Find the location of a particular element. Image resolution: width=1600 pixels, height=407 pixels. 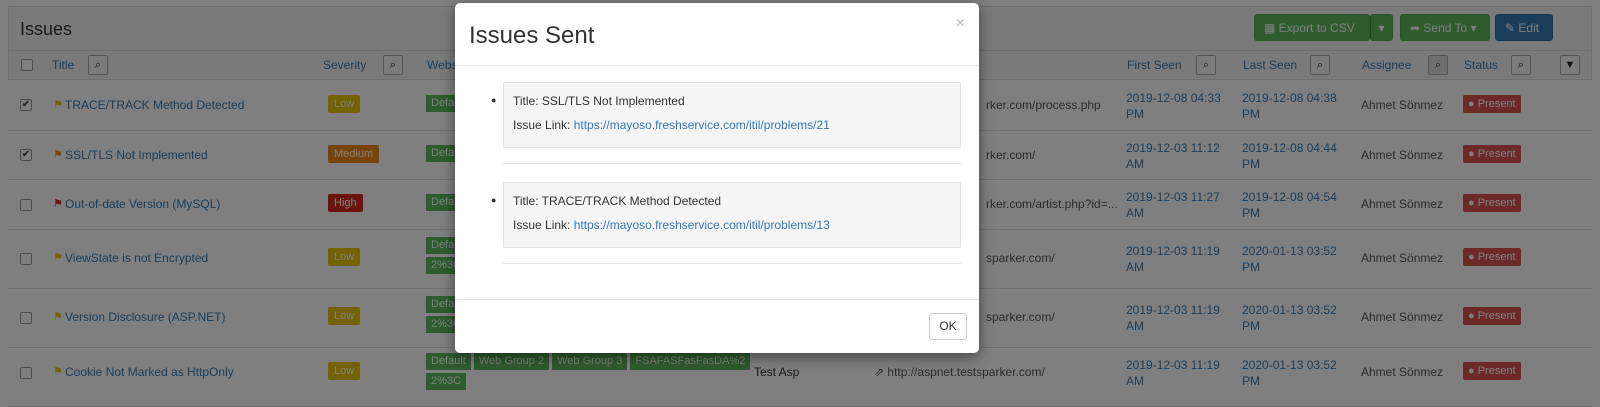

ok-button: OK is located at coordinates (948, 326).